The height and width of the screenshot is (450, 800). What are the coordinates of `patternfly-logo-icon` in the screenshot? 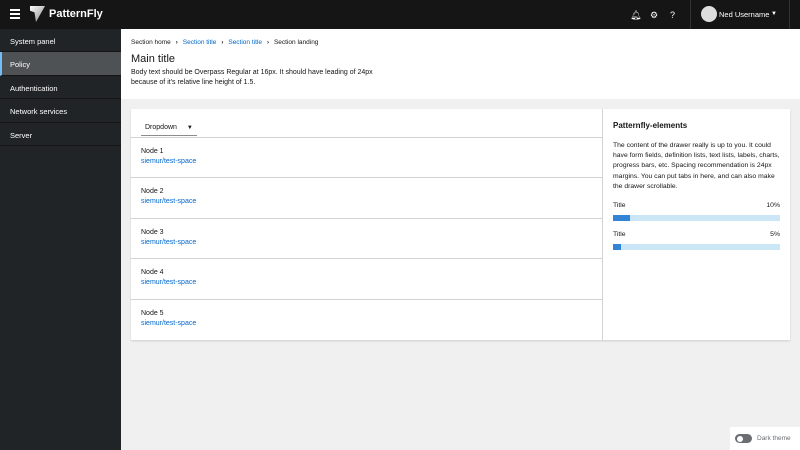 It's located at (37, 14).